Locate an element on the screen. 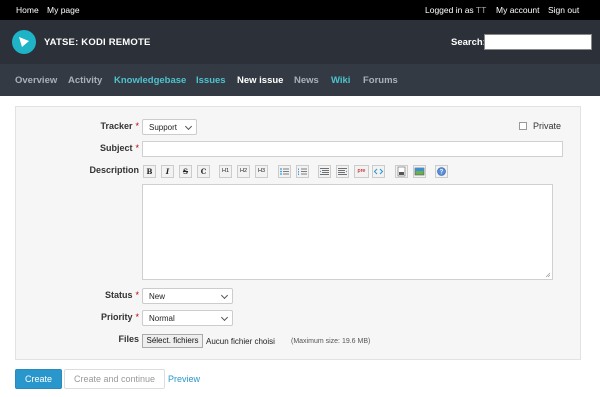 Image resolution: width=600 pixels, height=397 pixels. project-logo is located at coordinates (24, 42).